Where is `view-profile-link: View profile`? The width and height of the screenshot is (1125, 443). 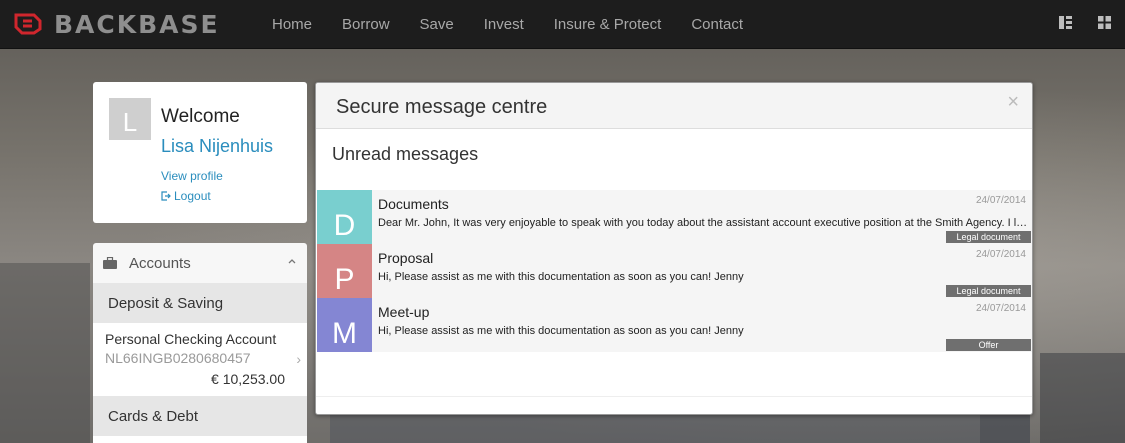
view-profile-link: View profile is located at coordinates (192, 176).